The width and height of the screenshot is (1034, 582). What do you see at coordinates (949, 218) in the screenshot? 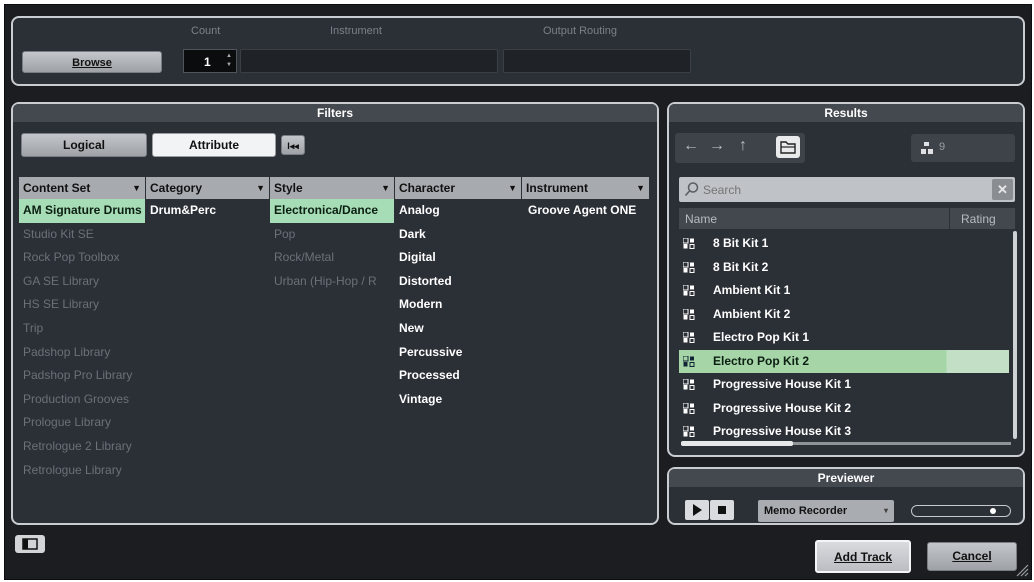
I see `column-divider` at bounding box center [949, 218].